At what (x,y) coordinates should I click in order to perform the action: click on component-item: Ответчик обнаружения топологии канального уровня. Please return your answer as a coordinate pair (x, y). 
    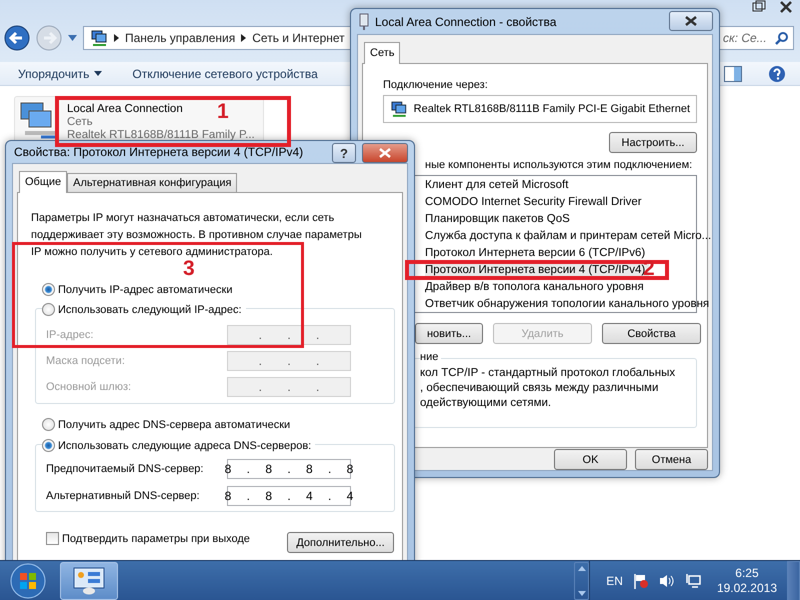
    Looking at the image, I should click on (569, 304).